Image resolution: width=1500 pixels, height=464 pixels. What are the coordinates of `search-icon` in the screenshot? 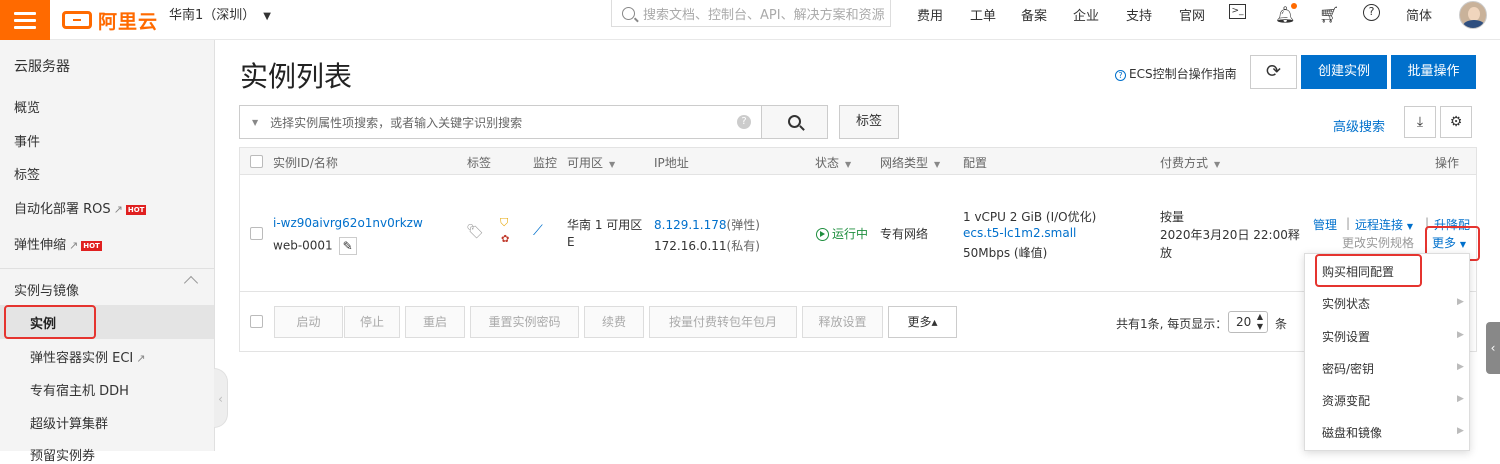 It's located at (794, 121).